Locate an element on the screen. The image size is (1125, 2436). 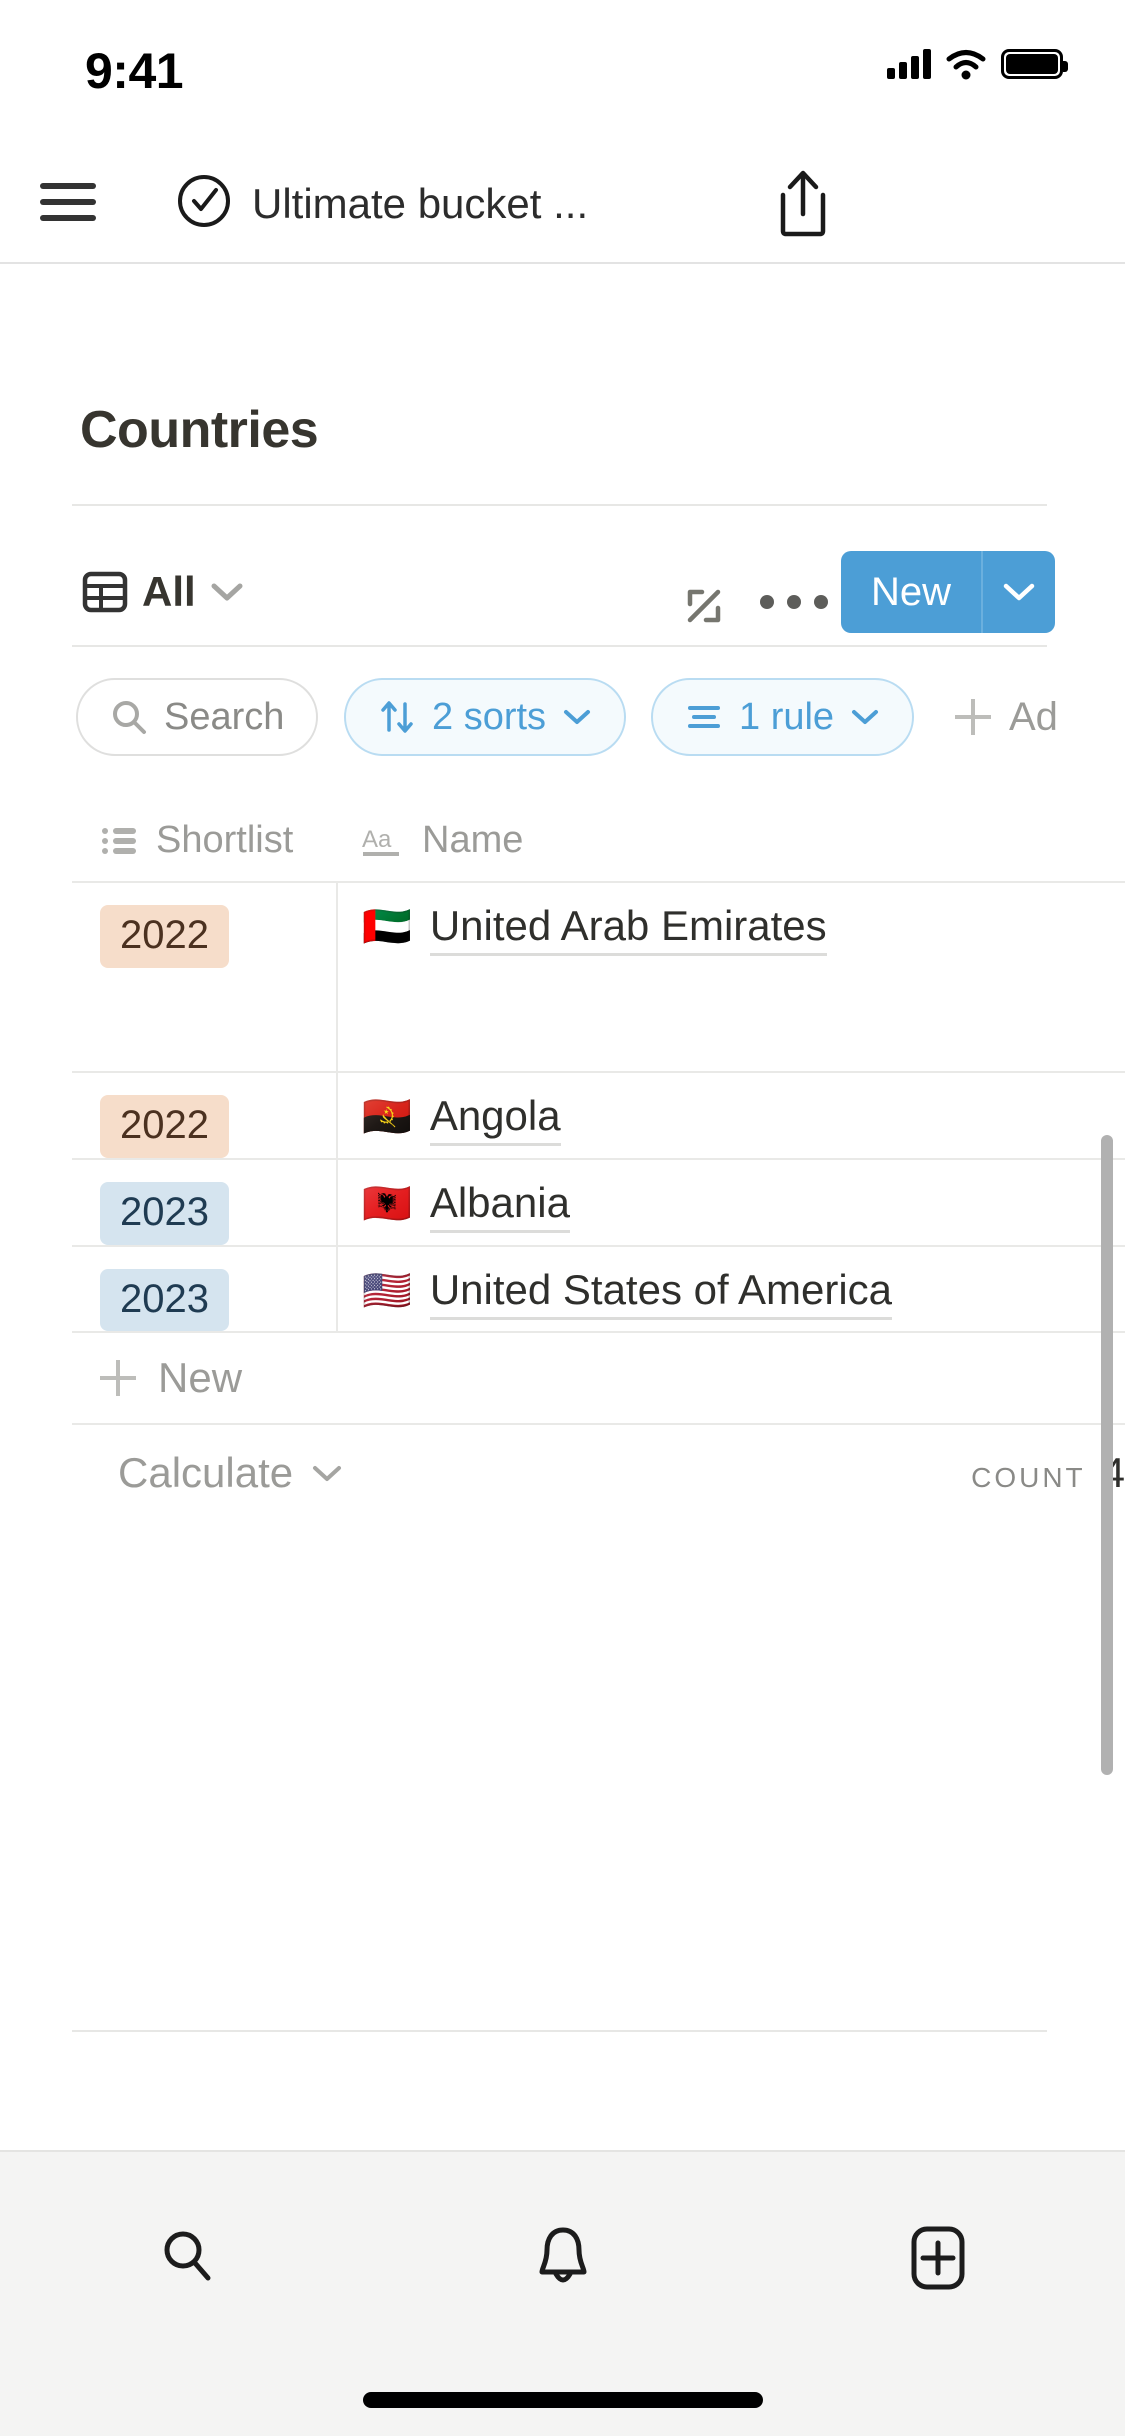
add-filter-button: Ad is located at coordinates (1006, 717).